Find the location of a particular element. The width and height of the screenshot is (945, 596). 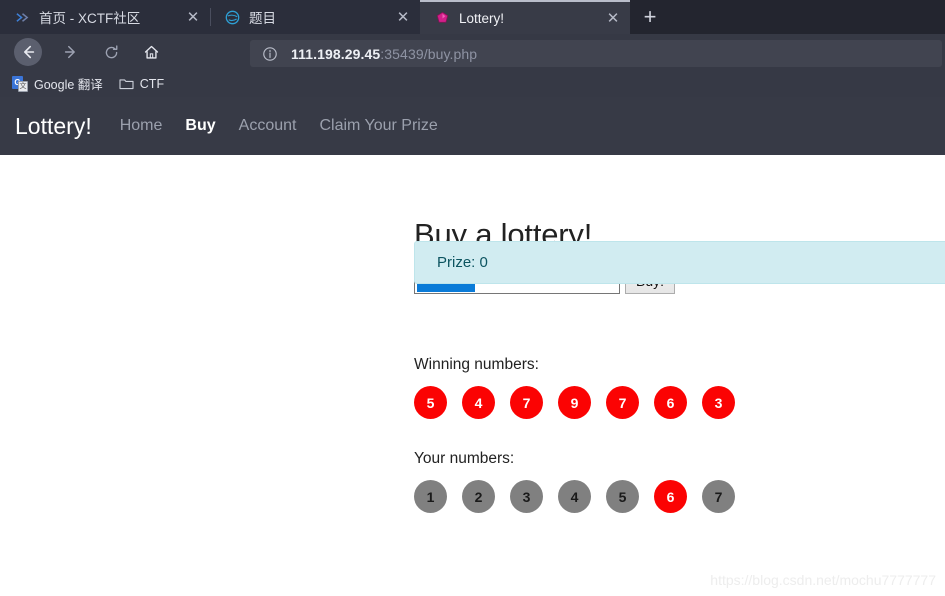

bookmarks-bar: G 文 Google 翻译 CTF is located at coordinates (472, 83).